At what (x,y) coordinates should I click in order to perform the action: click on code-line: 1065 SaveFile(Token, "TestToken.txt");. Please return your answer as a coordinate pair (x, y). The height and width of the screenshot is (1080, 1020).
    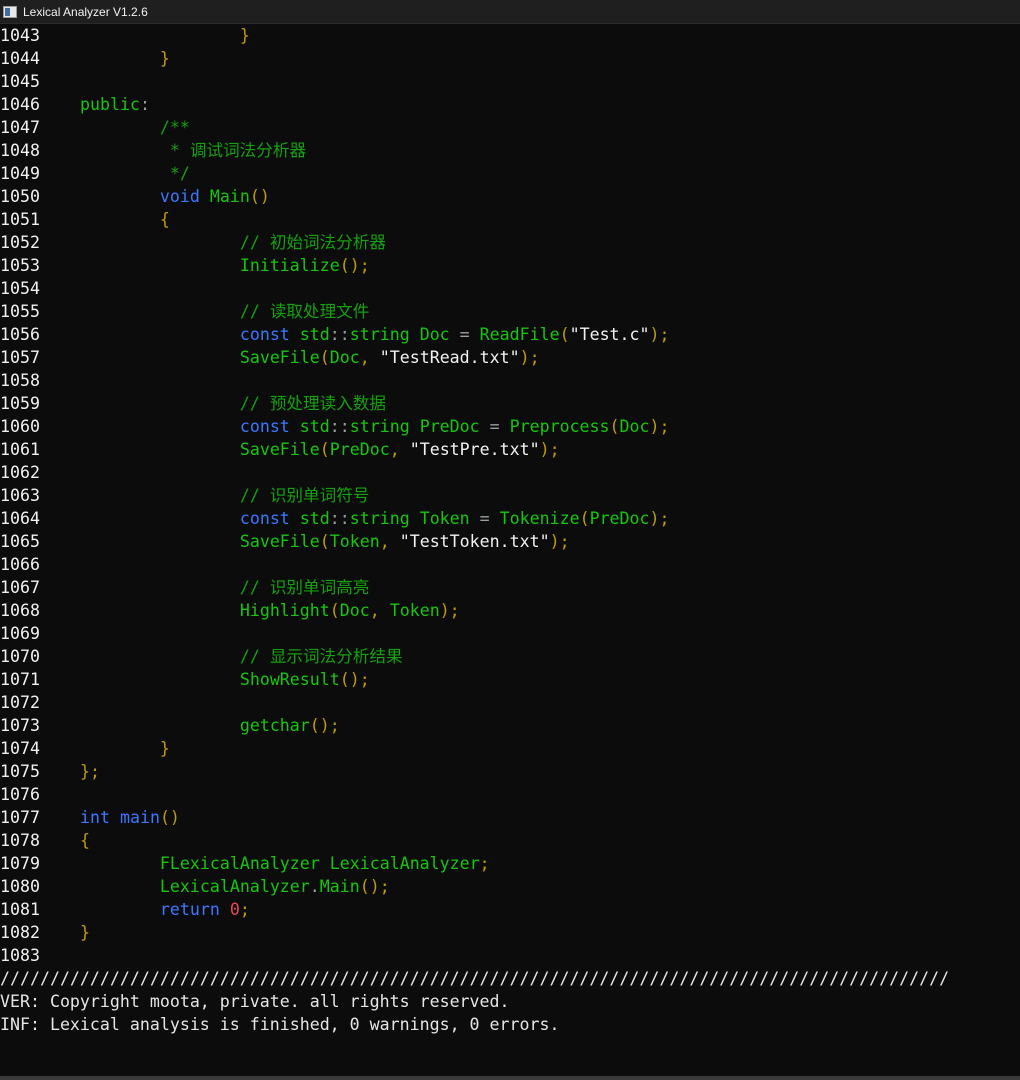
    Looking at the image, I should click on (510, 541).